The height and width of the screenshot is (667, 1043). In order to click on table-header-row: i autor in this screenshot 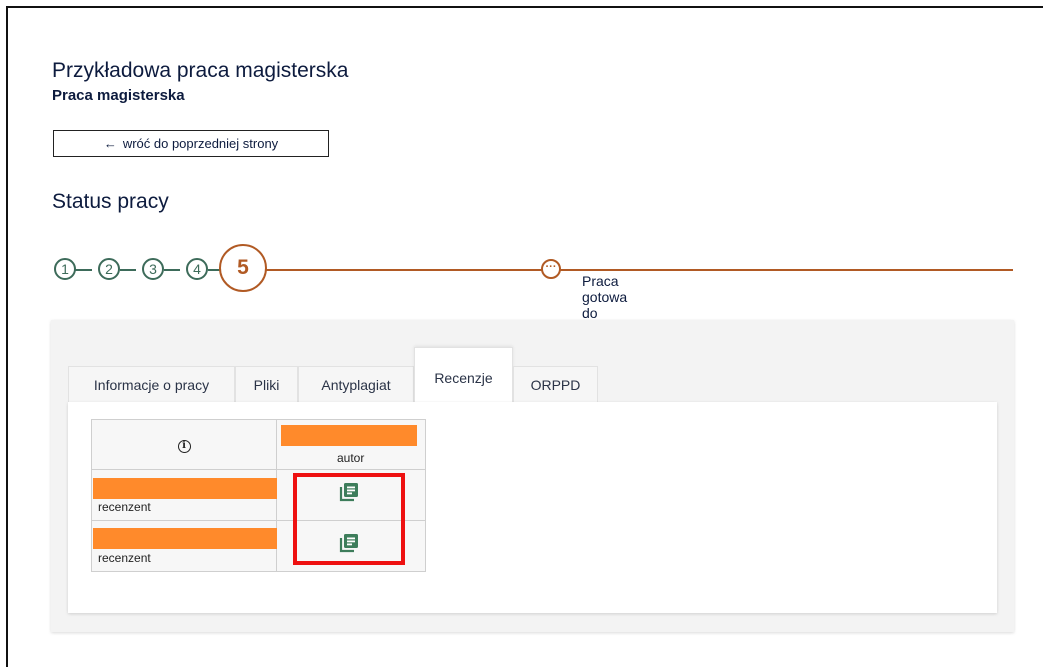, I will do `click(258, 444)`.